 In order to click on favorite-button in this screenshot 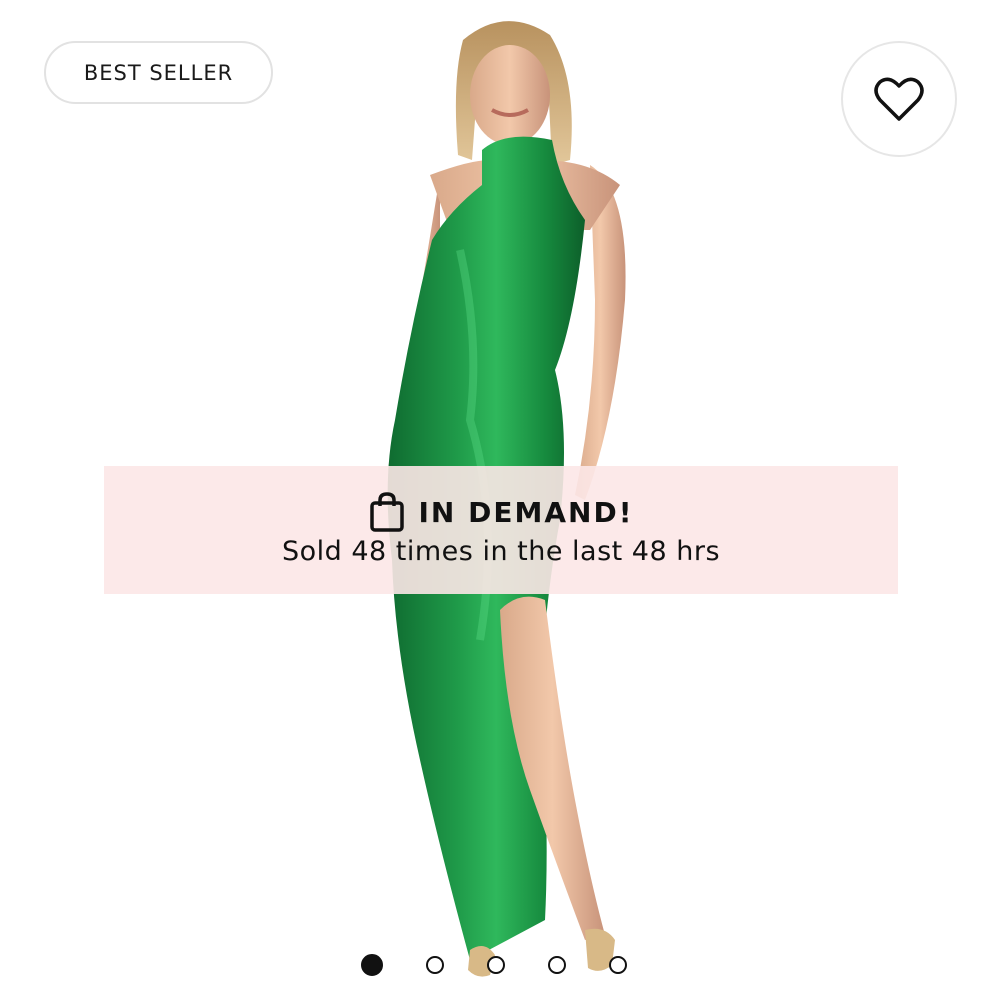, I will do `click(899, 99)`.